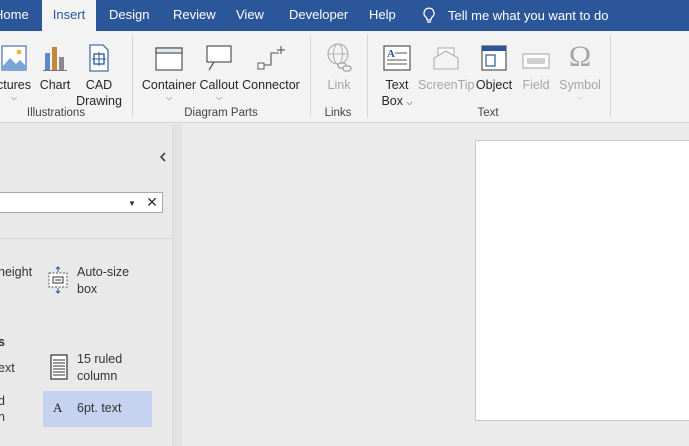 The image size is (689, 446). What do you see at coordinates (339, 57) in the screenshot?
I see `link-icon` at bounding box center [339, 57].